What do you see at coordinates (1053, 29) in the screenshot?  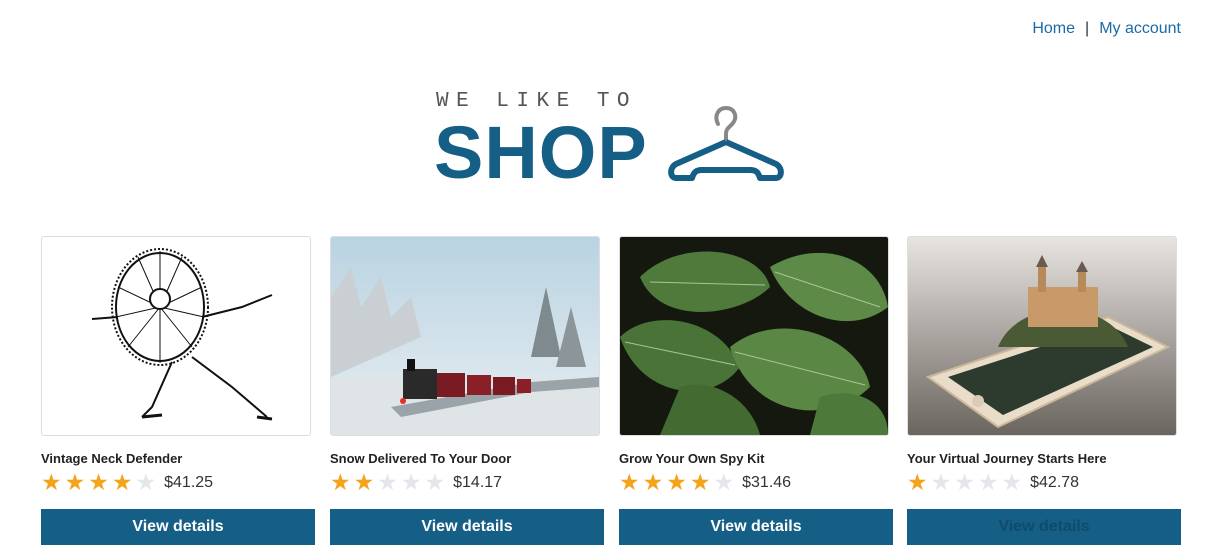 I see `home-link: Home` at bounding box center [1053, 29].